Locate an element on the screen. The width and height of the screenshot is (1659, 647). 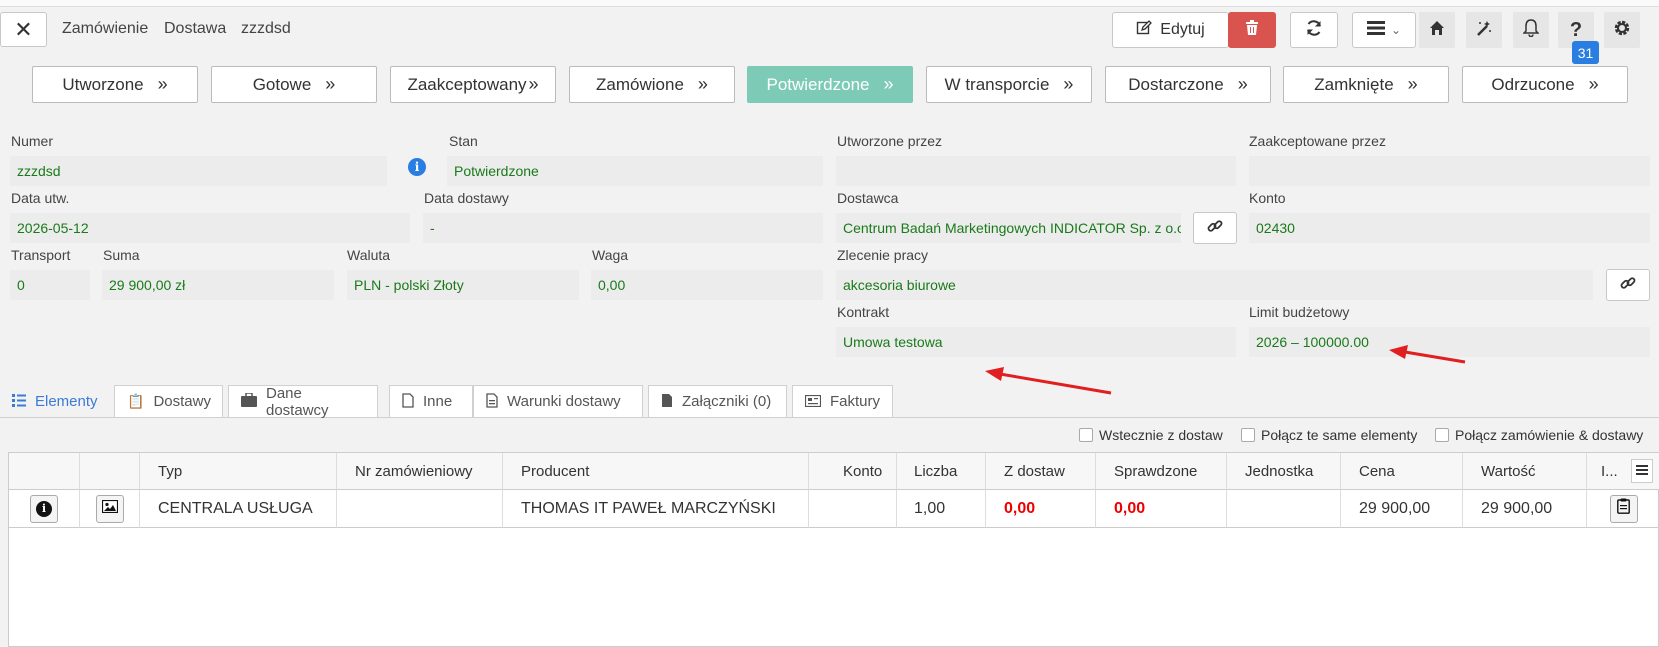
tab-label: Załączniki (0) is located at coordinates (727, 401).